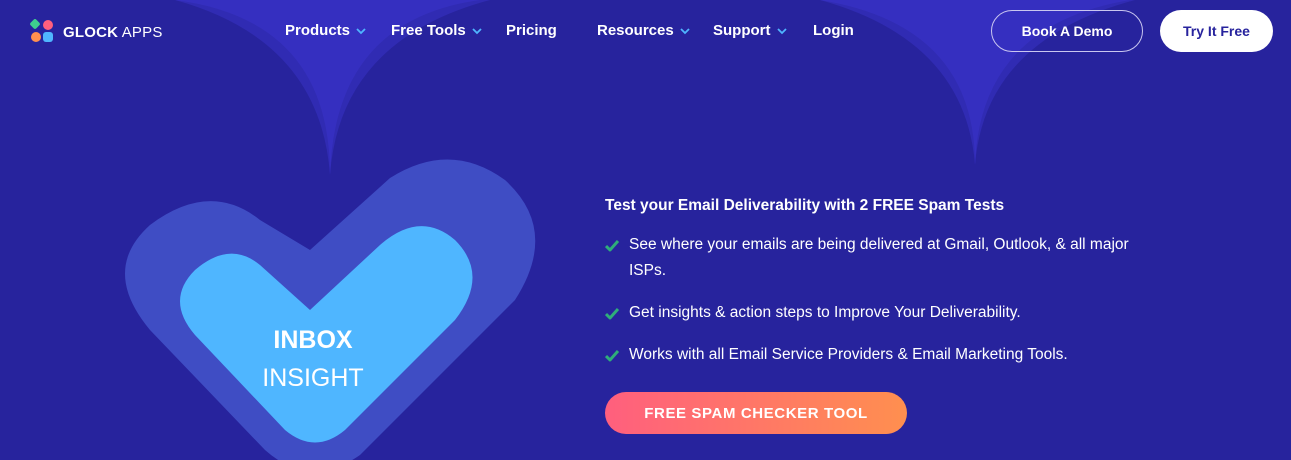 The height and width of the screenshot is (460, 1291). I want to click on nav-products: Products, so click(325, 30).